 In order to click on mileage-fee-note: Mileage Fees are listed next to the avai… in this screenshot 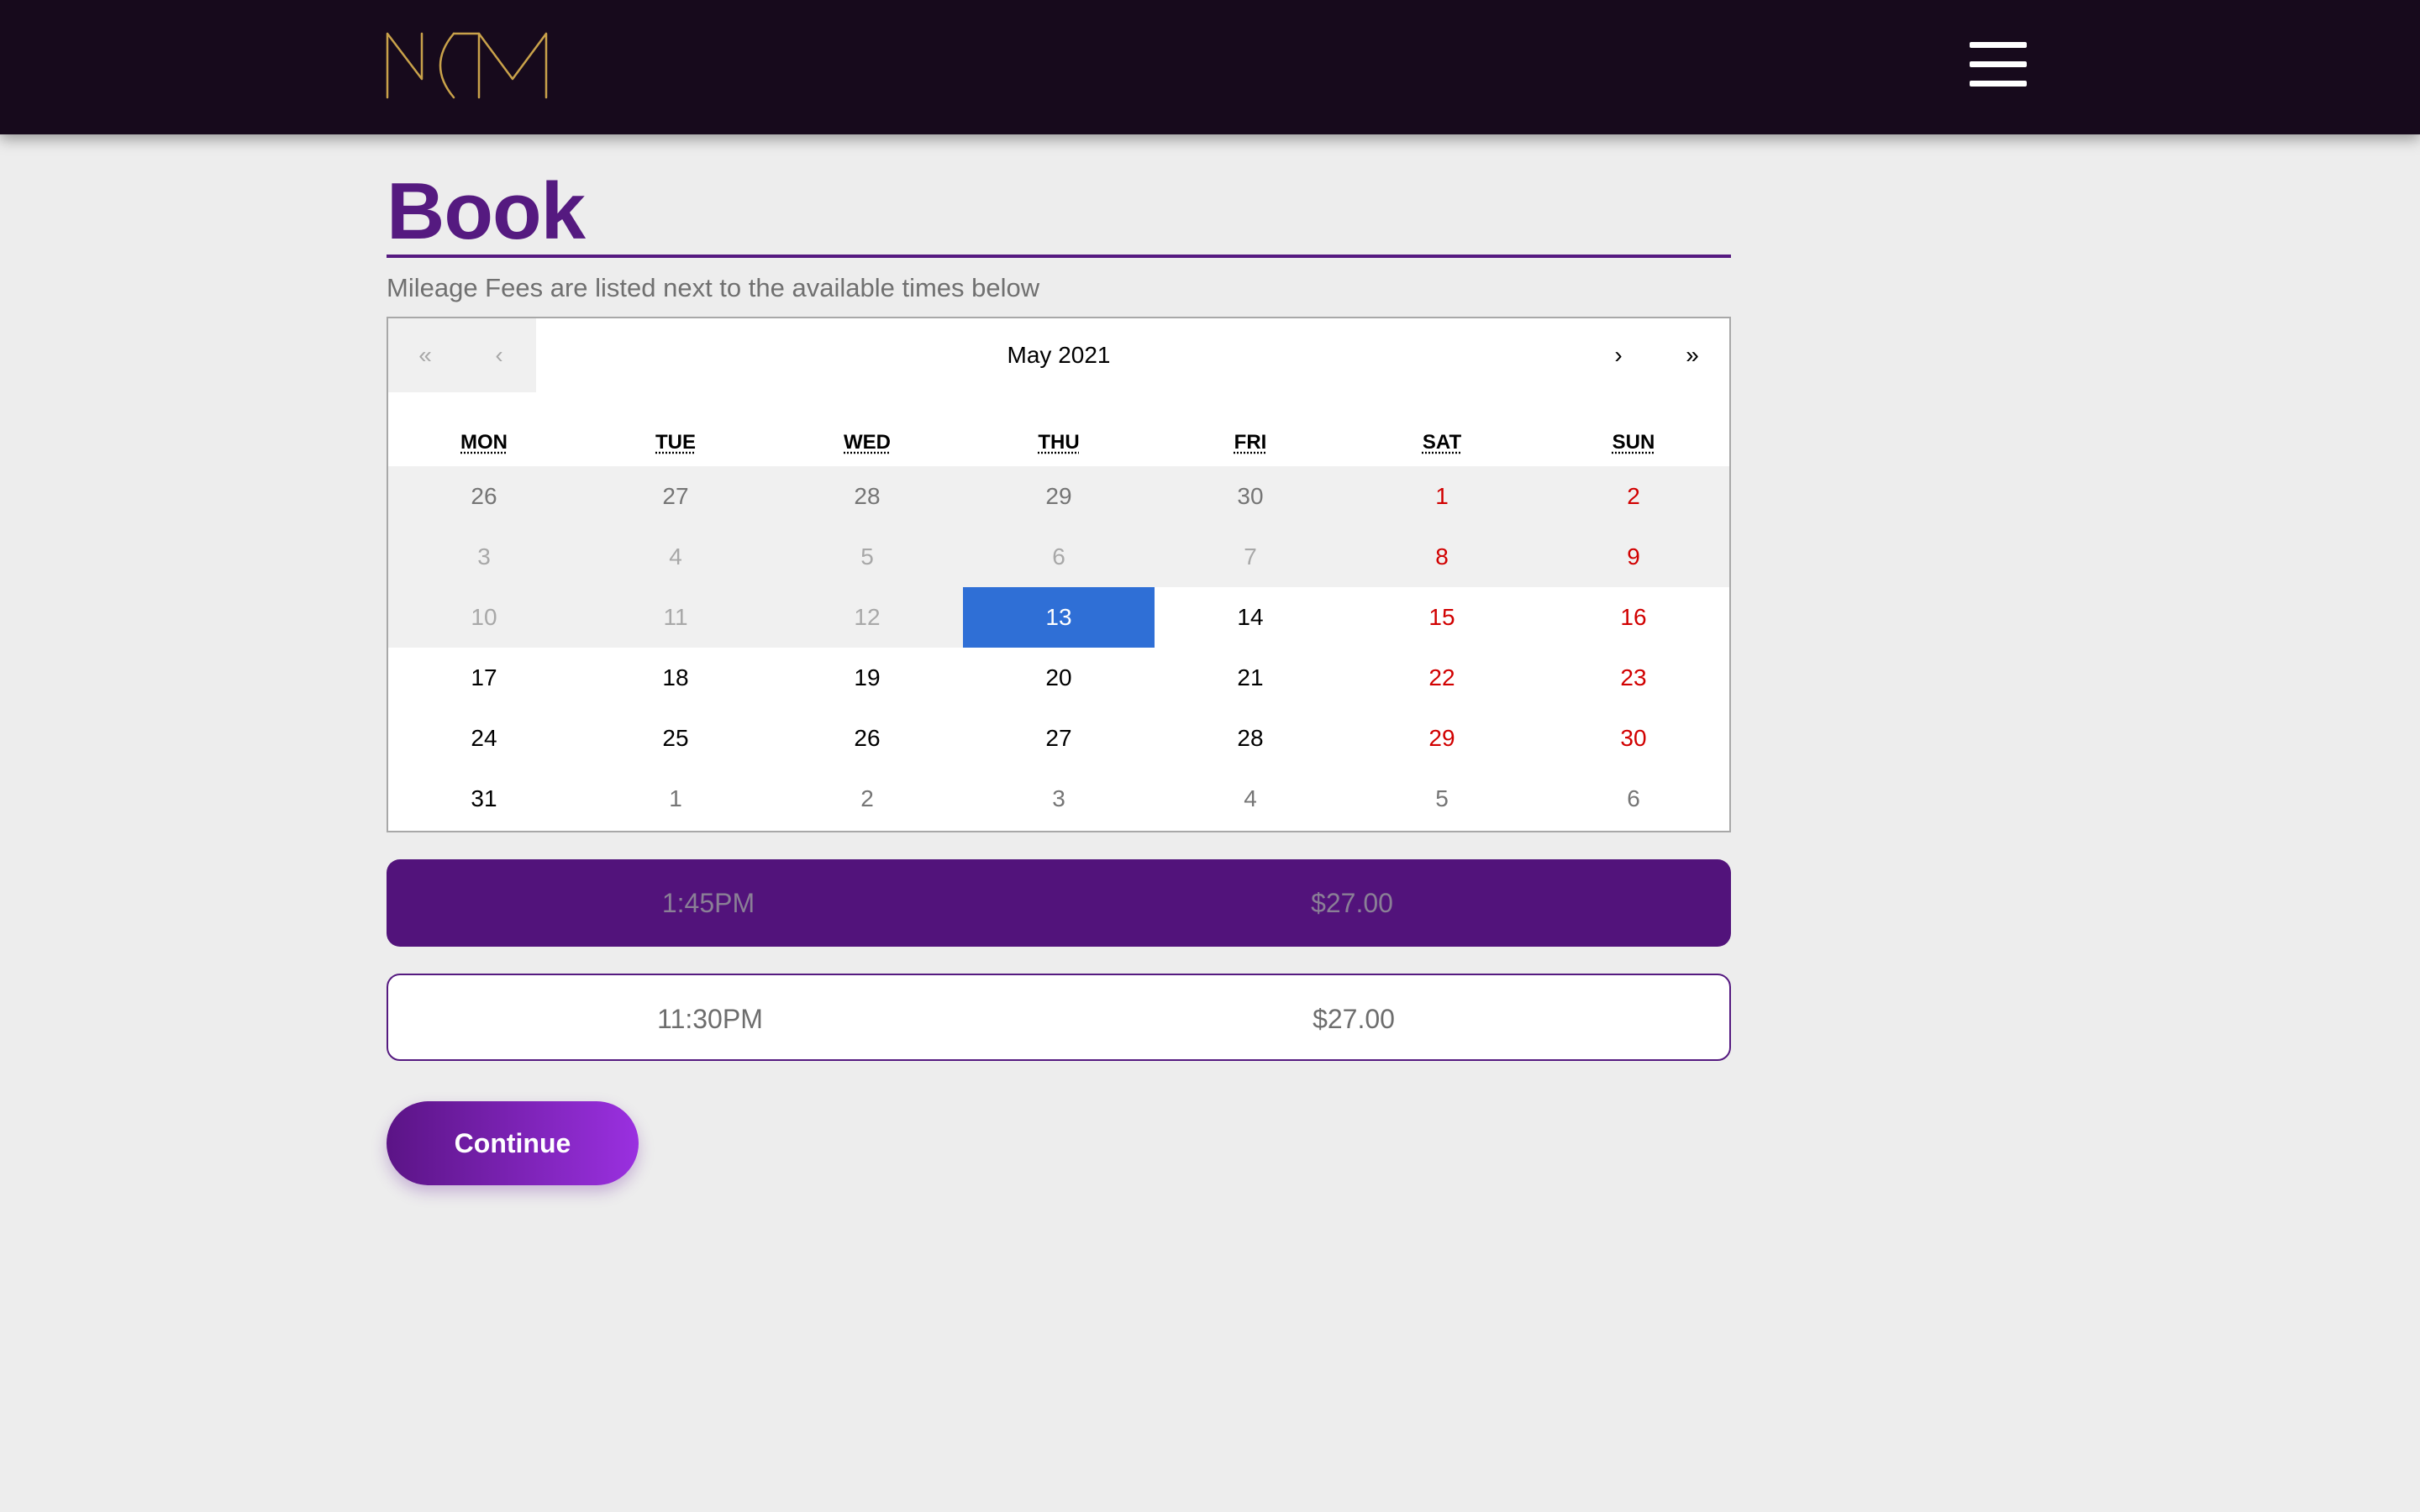, I will do `click(713, 287)`.